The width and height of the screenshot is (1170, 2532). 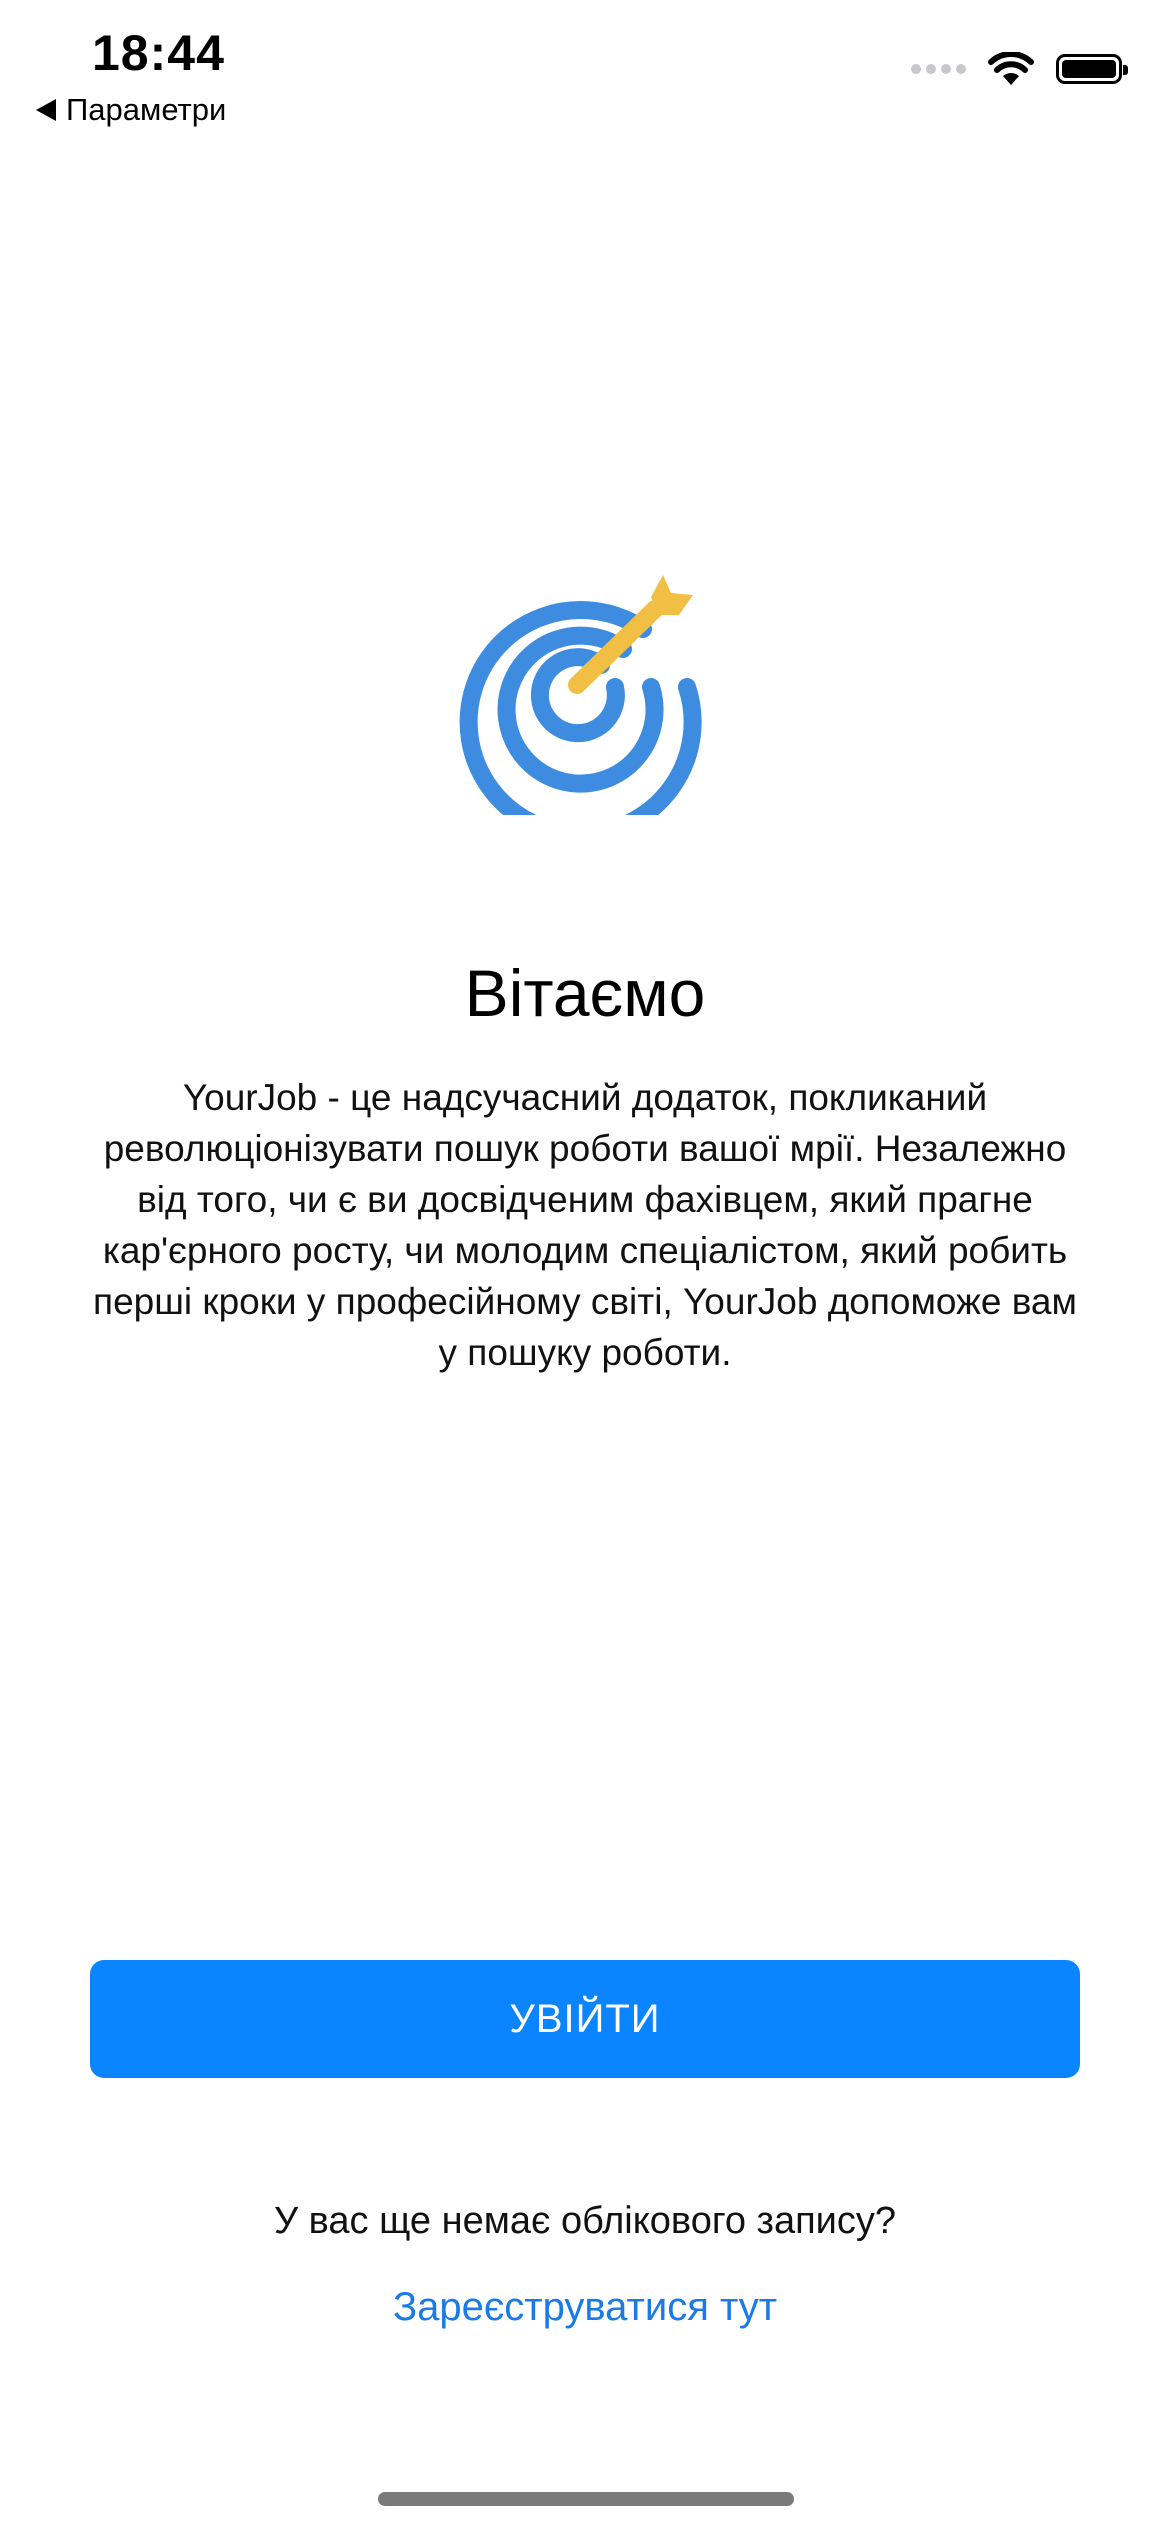 I want to click on status-time: 18:44, so click(x=158, y=53).